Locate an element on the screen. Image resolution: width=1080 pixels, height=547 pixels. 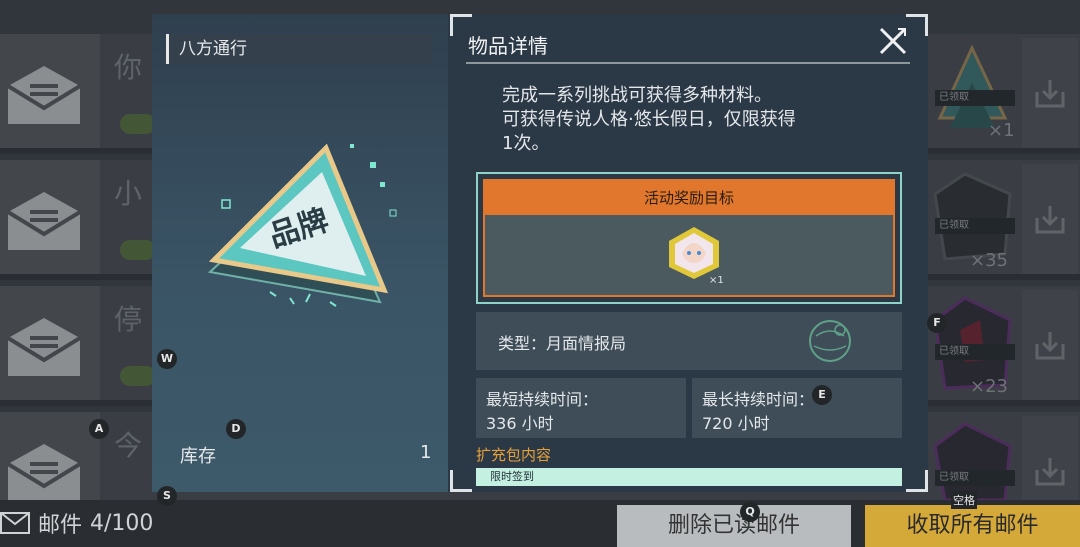
close-icon is located at coordinates (893, 41).